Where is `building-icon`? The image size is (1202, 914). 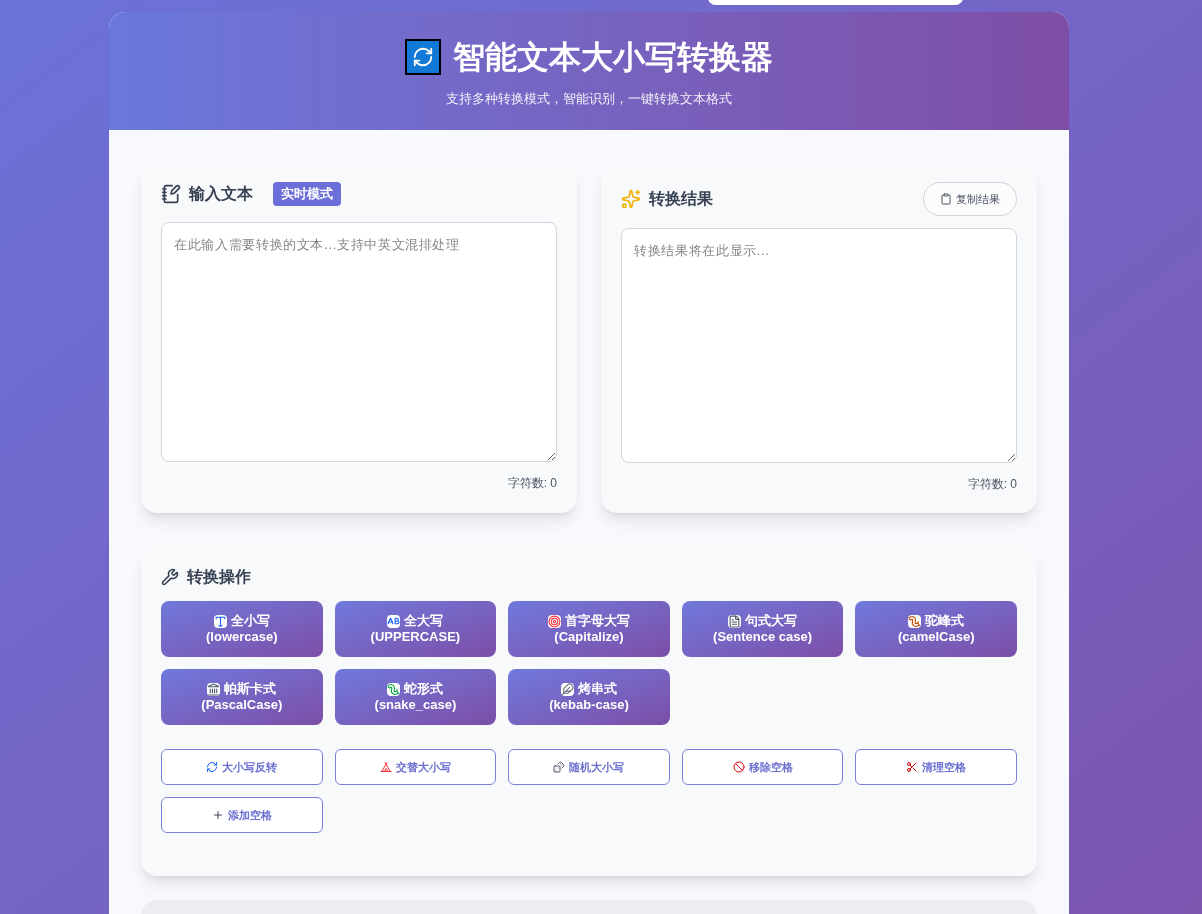 building-icon is located at coordinates (214, 689).